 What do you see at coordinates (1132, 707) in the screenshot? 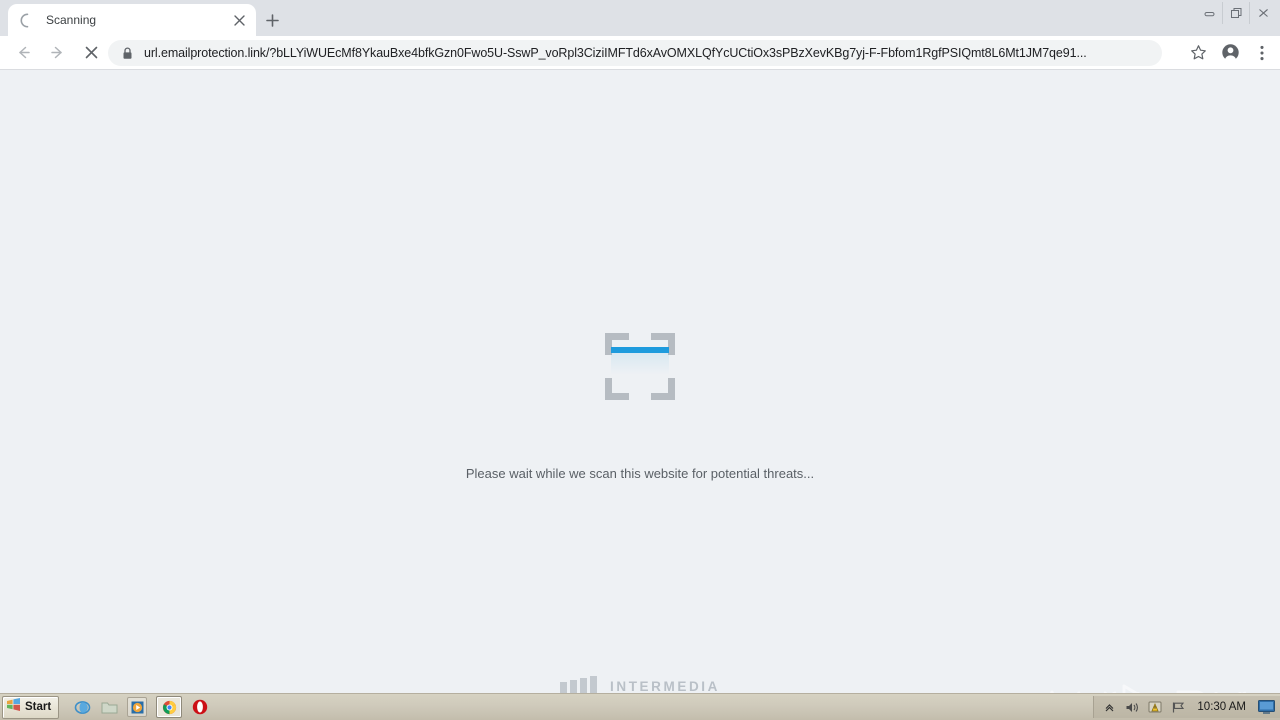
I see `volume-icon` at bounding box center [1132, 707].